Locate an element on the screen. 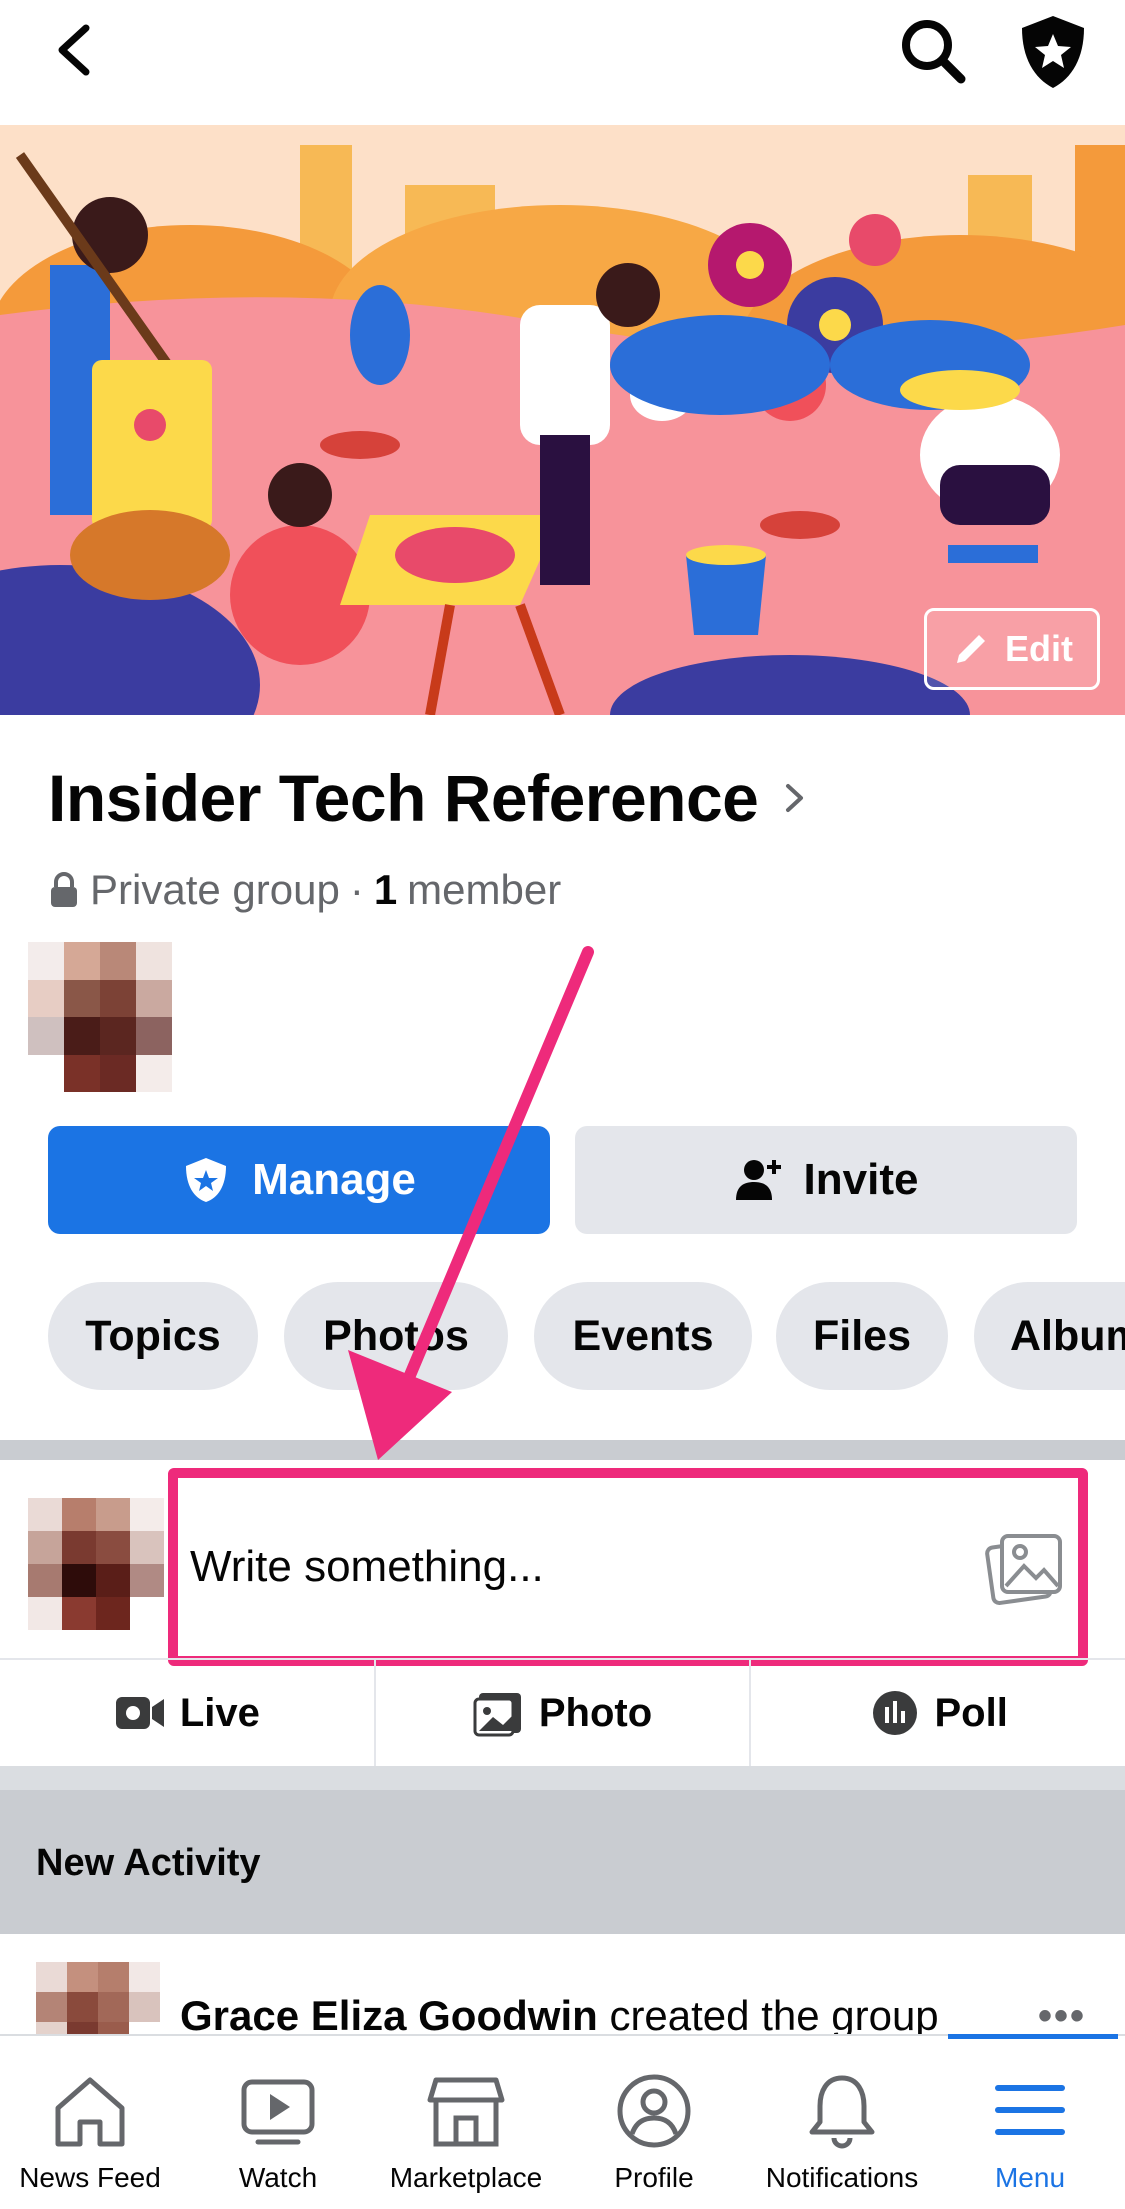 The width and height of the screenshot is (1125, 2209). edit-cover-button: Edit is located at coordinates (1012, 649).